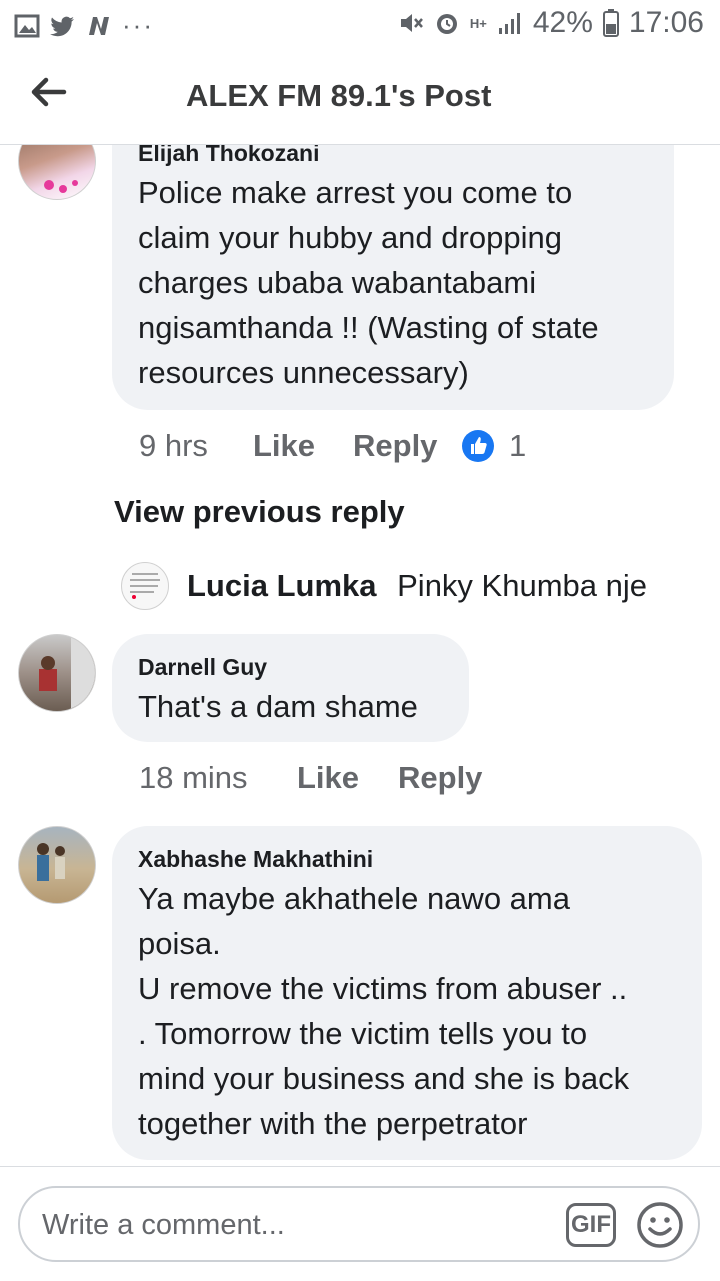  What do you see at coordinates (610, 23) in the screenshot?
I see `battery-icon` at bounding box center [610, 23].